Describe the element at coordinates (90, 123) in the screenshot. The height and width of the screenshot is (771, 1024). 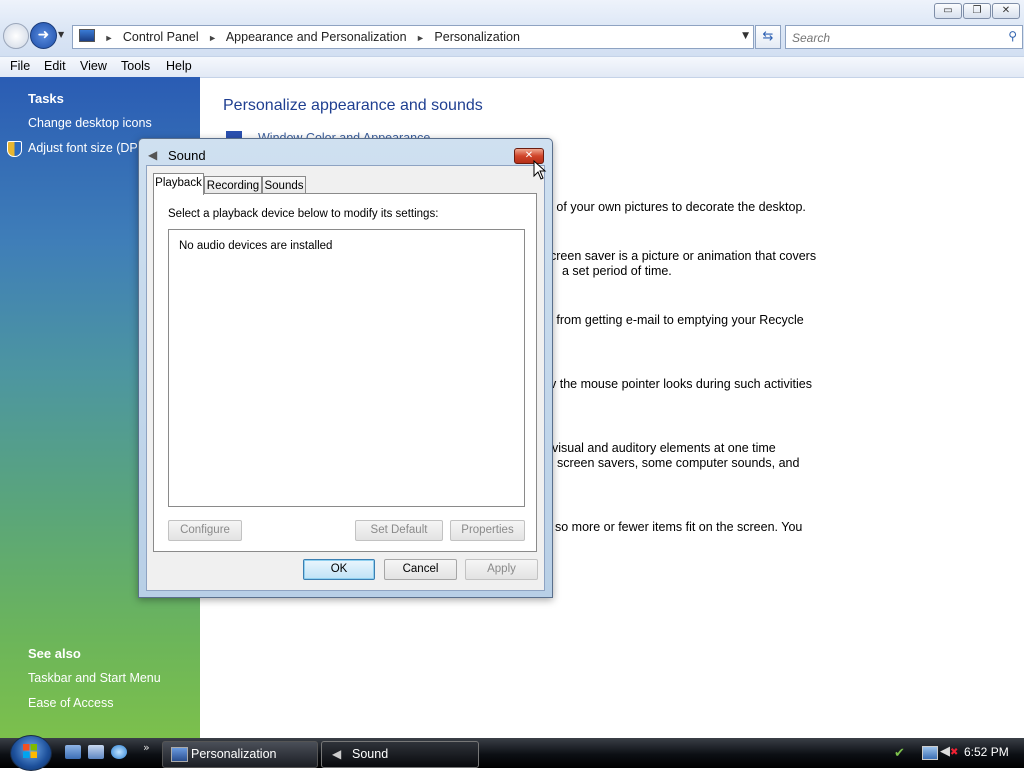
I see `change-desktop-icons-link: Change desktop icons` at that location.